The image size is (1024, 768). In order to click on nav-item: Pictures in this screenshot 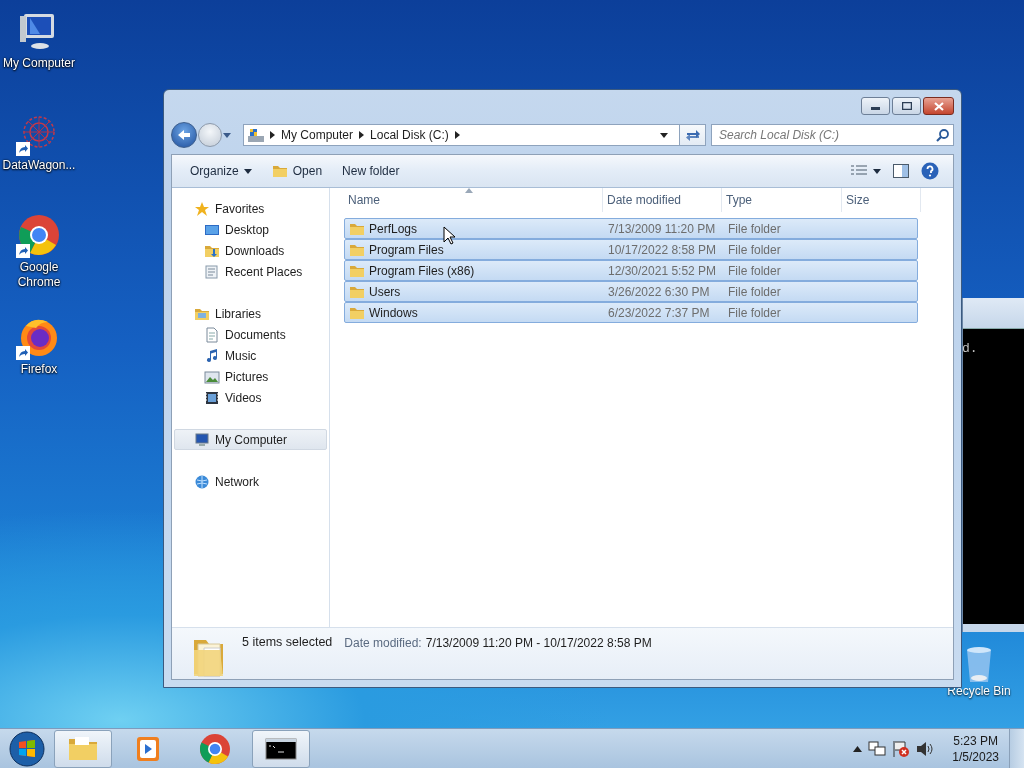, I will do `click(250, 376)`.